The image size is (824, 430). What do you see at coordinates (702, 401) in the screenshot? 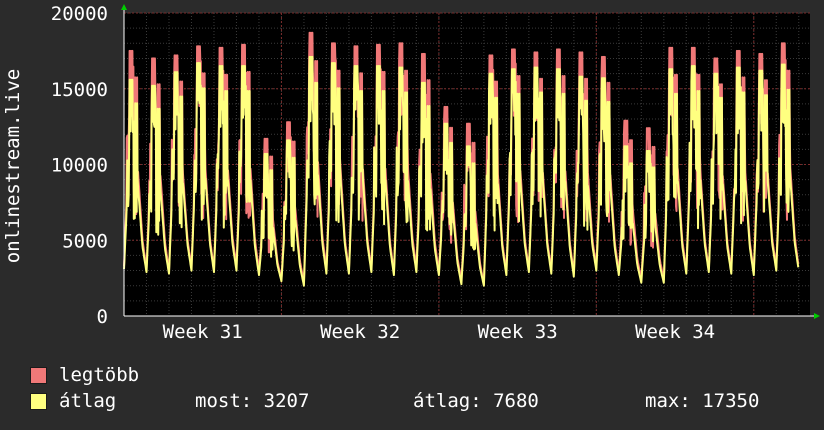
I see `stat-max: max: 17350` at bounding box center [702, 401].